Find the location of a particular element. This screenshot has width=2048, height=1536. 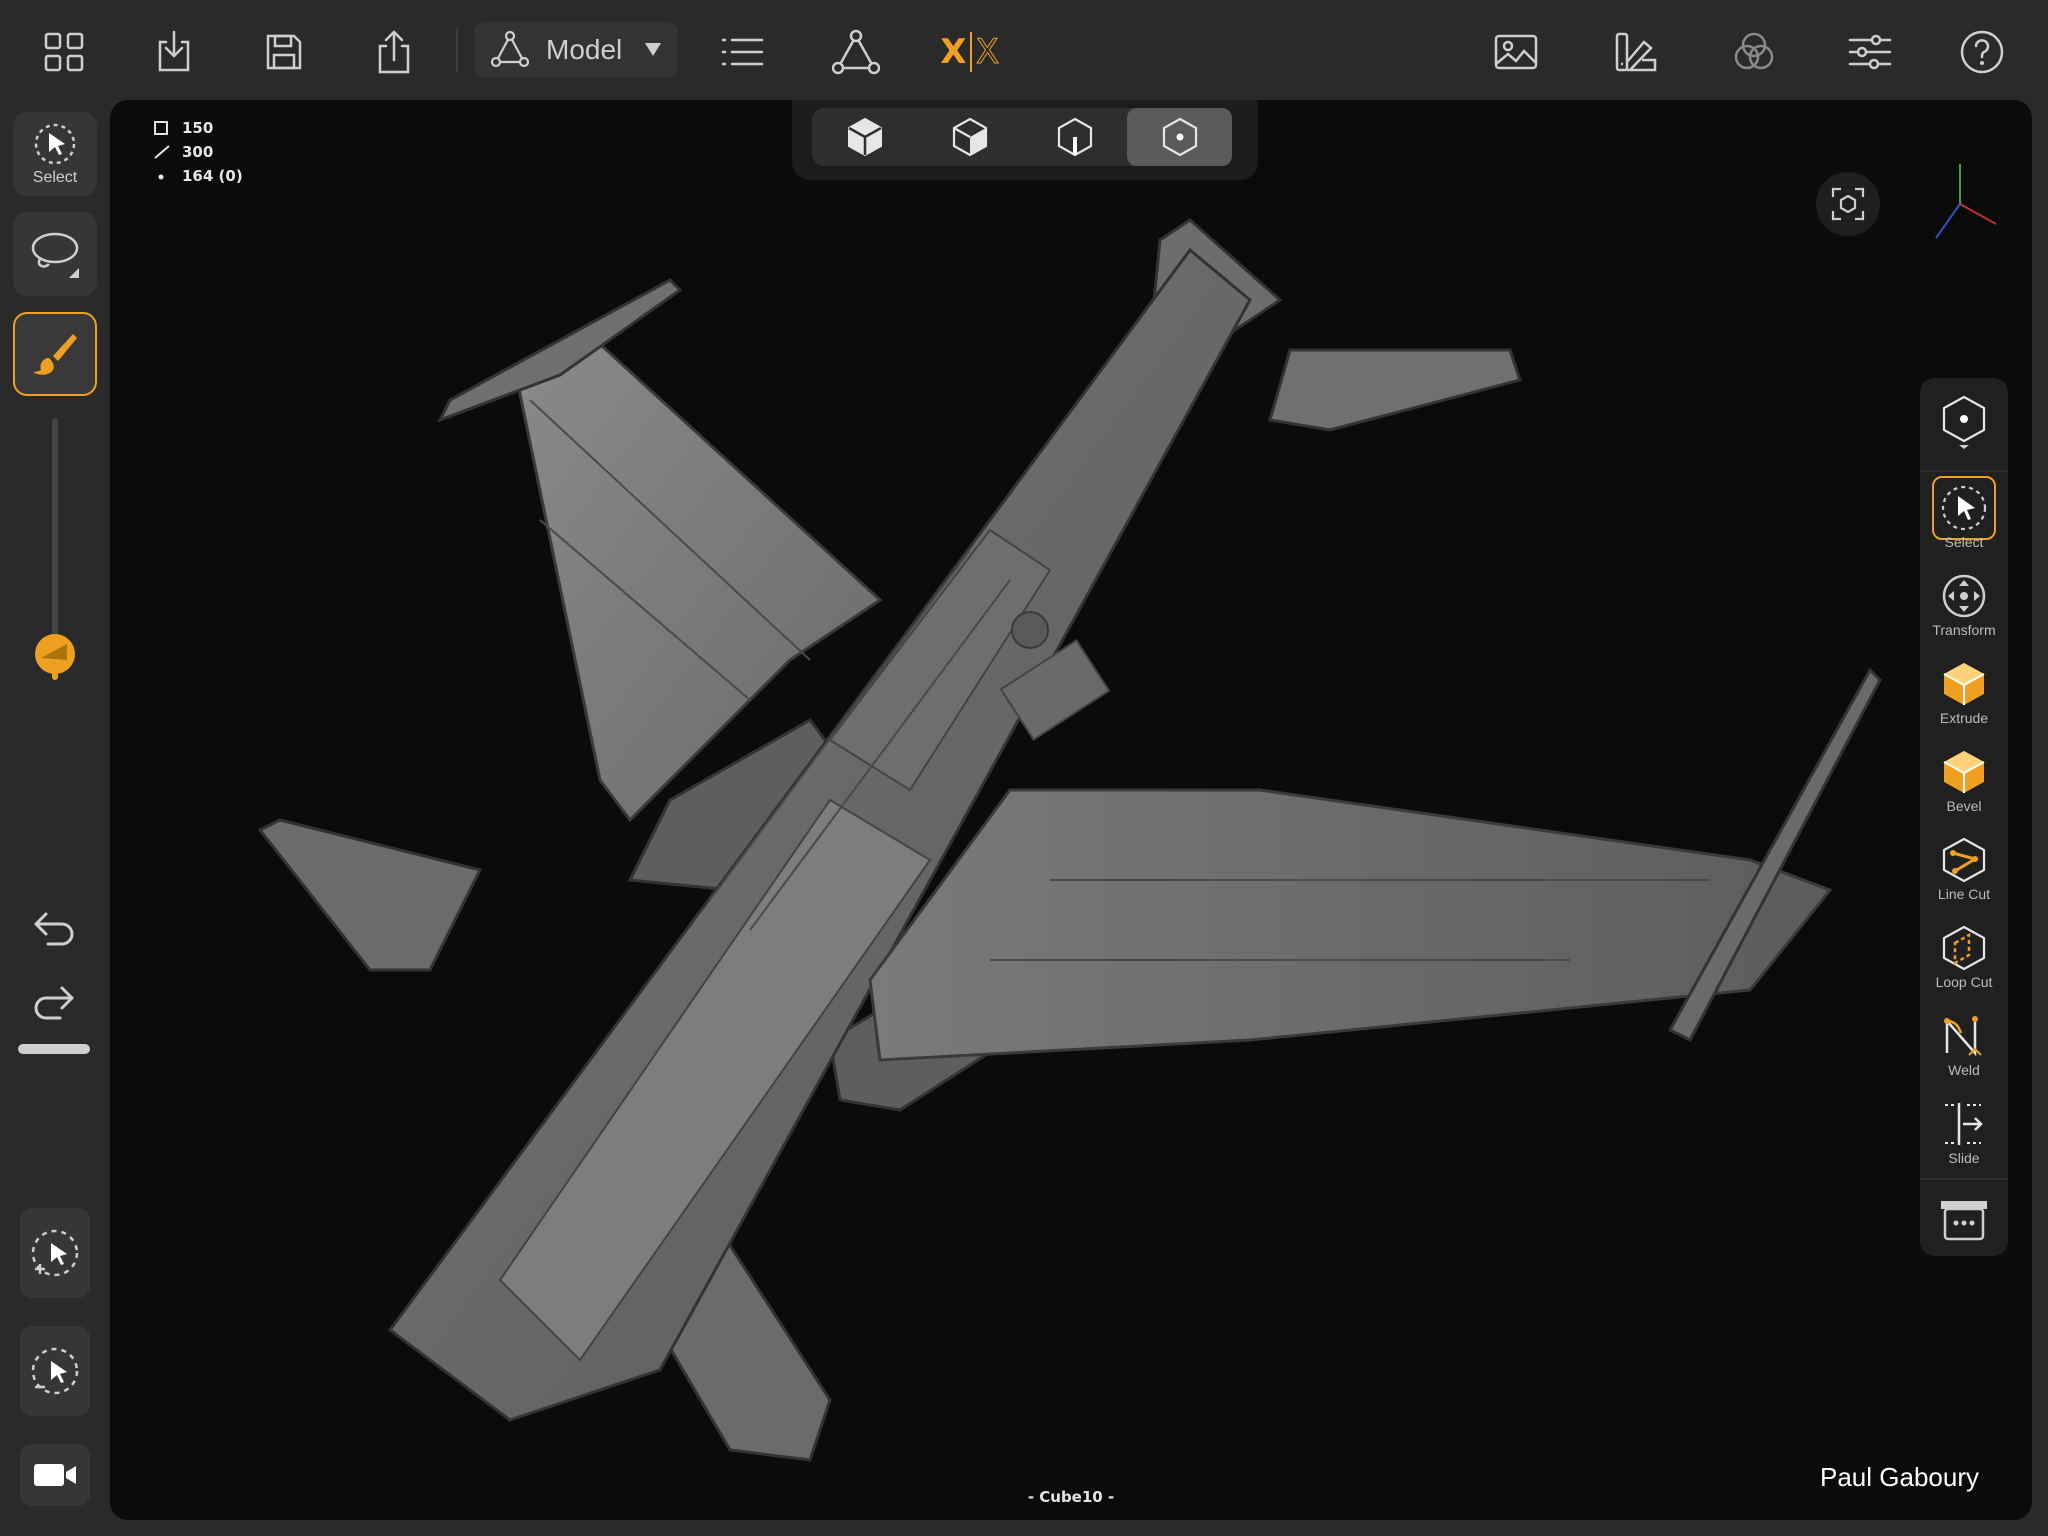

brush-size-knob is located at coordinates (55, 654).